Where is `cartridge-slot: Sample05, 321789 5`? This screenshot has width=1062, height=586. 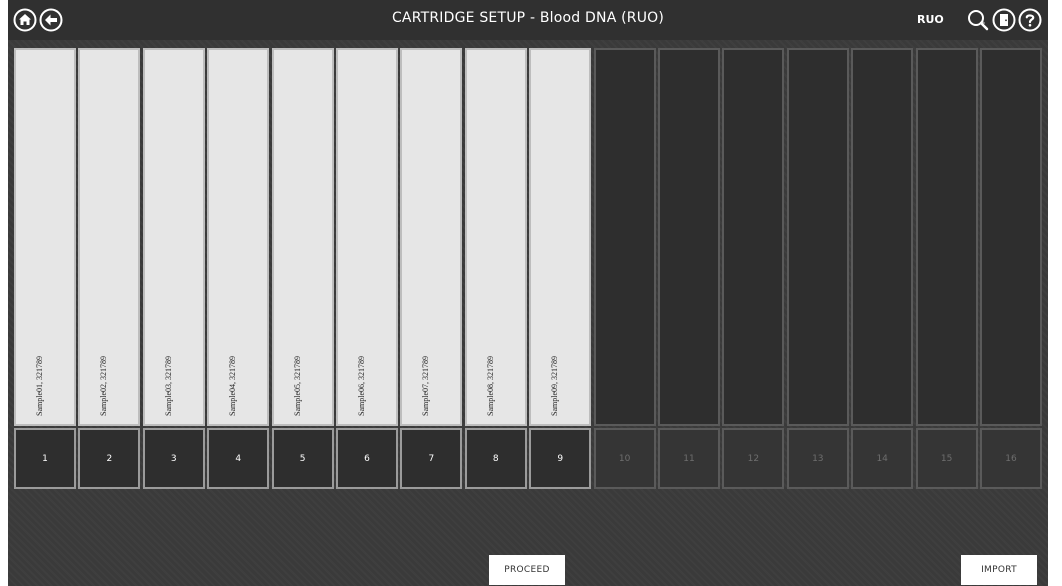 cartridge-slot: Sample05, 321789 5 is located at coordinates (302, 269).